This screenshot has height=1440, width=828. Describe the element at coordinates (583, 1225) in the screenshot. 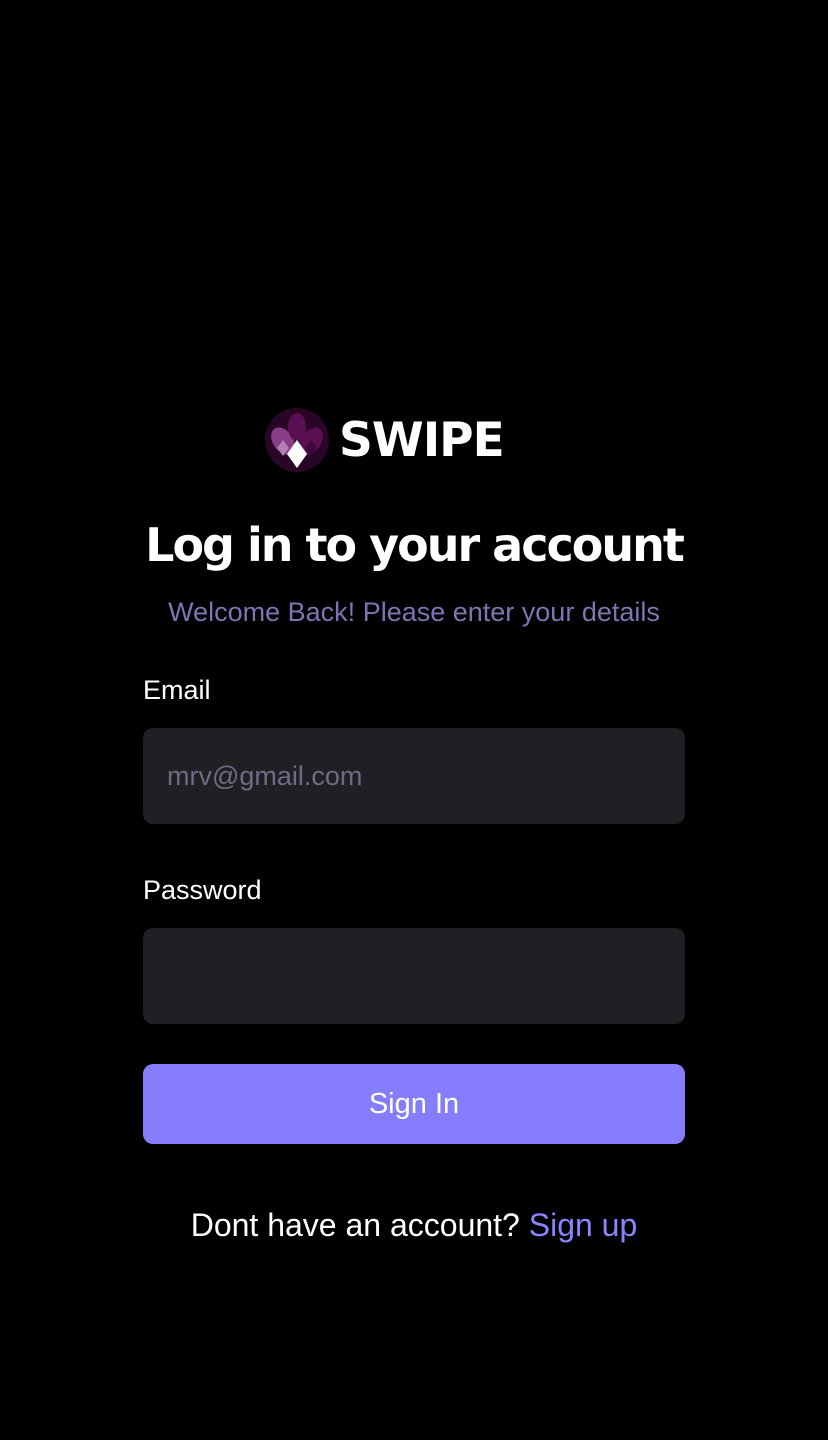

I see `sign-up-link: Sign up` at that location.